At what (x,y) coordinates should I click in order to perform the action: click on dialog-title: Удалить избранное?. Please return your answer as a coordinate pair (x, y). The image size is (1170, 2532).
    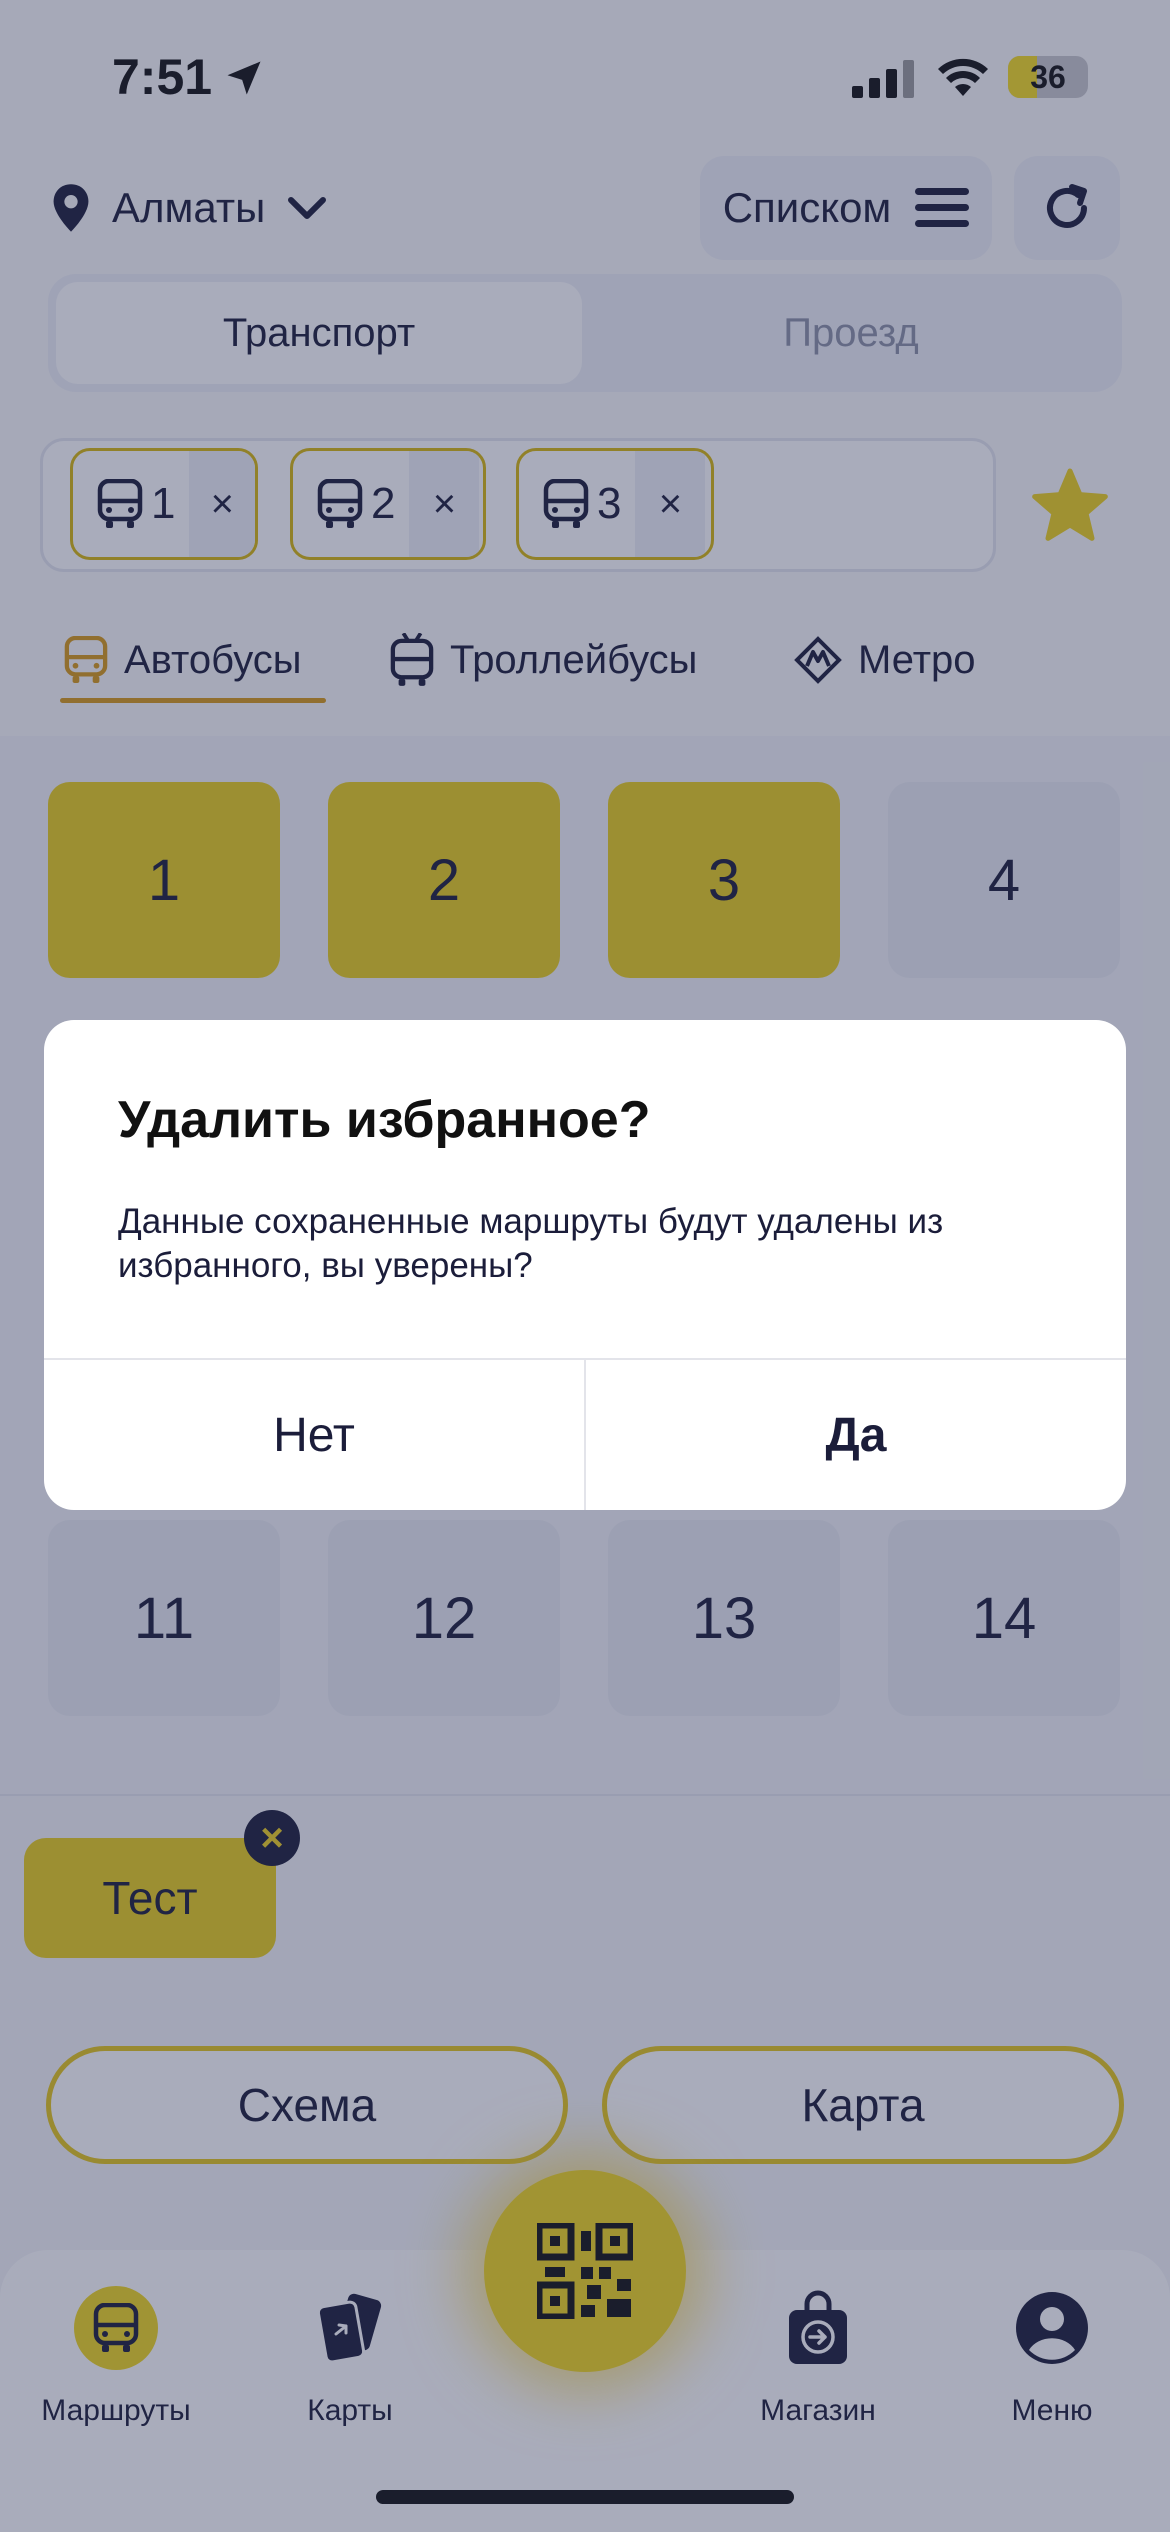
    Looking at the image, I should click on (384, 1120).